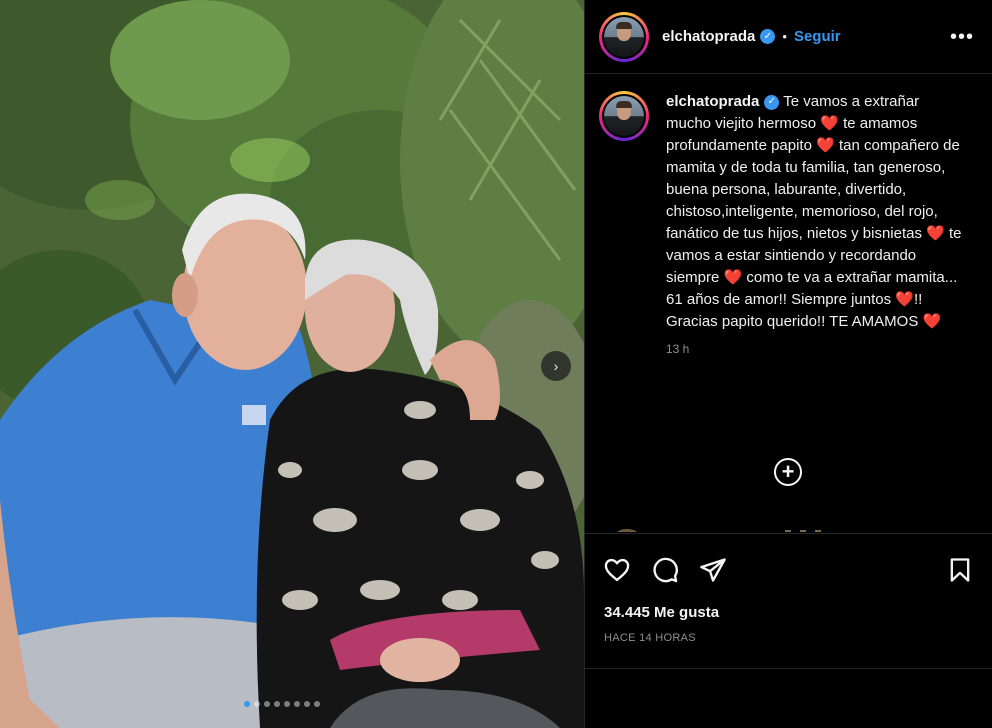  I want to click on caption-avatar, so click(624, 116).